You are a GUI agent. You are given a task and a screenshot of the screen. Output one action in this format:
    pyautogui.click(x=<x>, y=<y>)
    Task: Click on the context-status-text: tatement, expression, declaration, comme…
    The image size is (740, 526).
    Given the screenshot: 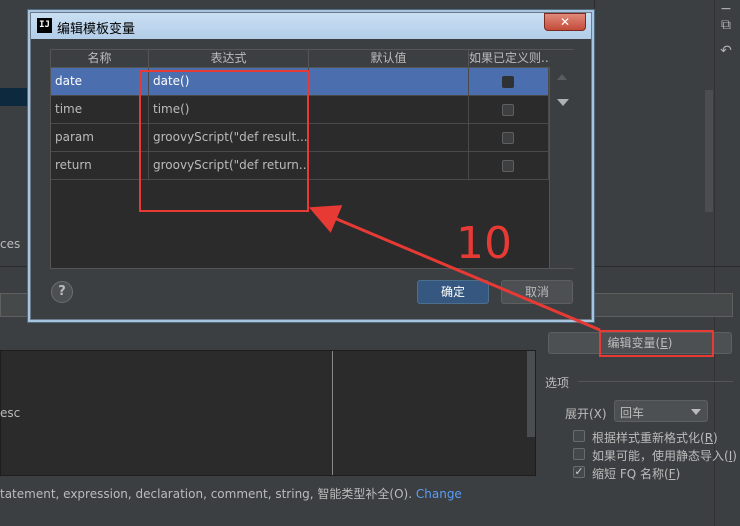 What is the action you would take?
    pyautogui.click(x=206, y=494)
    